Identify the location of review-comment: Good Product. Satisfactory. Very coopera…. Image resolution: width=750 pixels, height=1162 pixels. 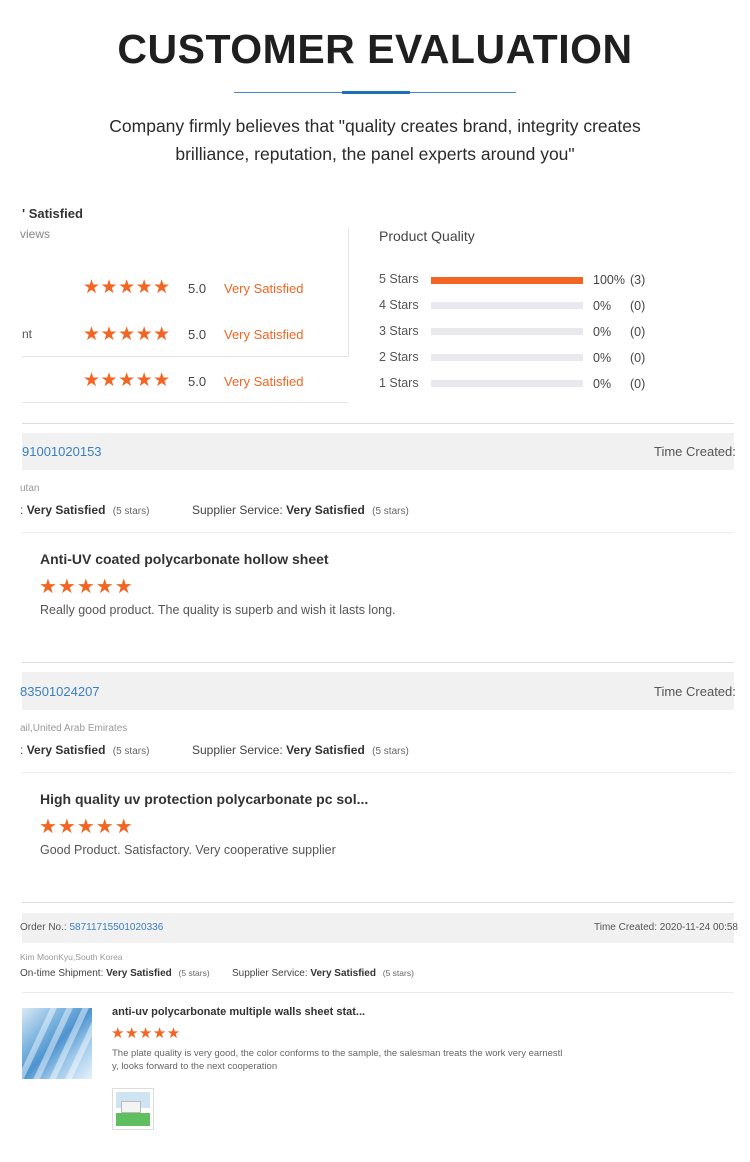
(188, 850).